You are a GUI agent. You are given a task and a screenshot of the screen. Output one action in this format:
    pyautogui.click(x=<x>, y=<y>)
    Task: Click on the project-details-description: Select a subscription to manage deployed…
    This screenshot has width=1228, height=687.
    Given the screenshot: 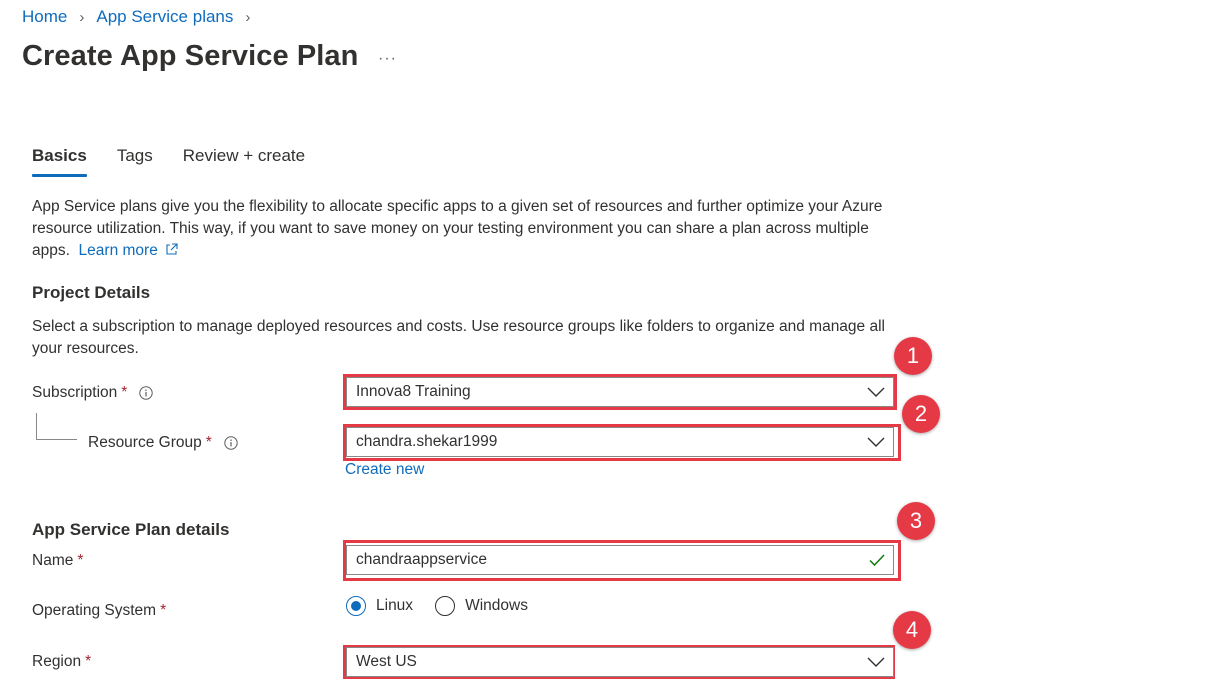 What is the action you would take?
    pyautogui.click(x=458, y=337)
    